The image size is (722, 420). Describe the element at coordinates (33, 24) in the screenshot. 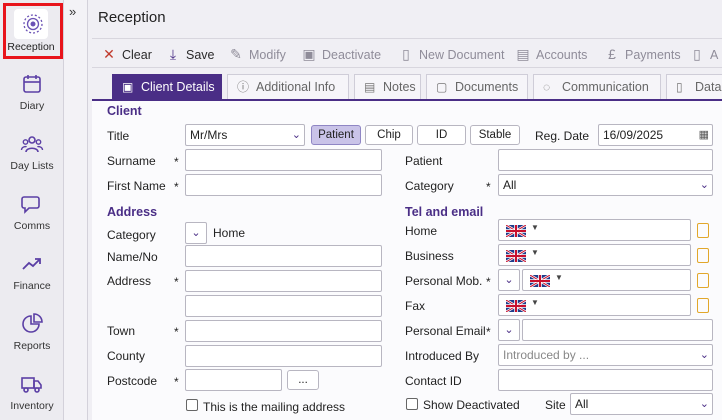

I see `reception-icon` at that location.